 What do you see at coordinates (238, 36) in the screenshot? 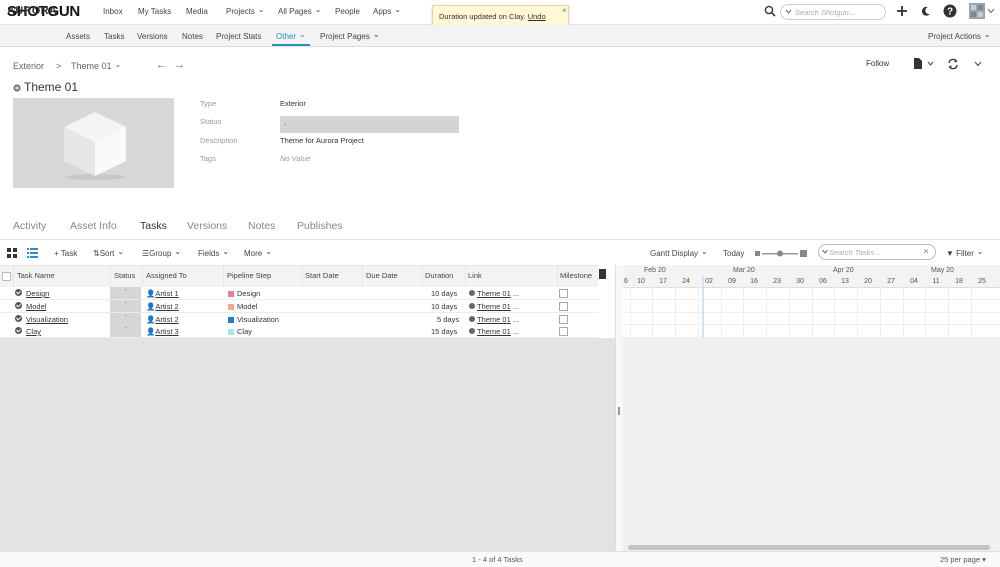
I see `project-nav-project-stats: Project Stats` at bounding box center [238, 36].